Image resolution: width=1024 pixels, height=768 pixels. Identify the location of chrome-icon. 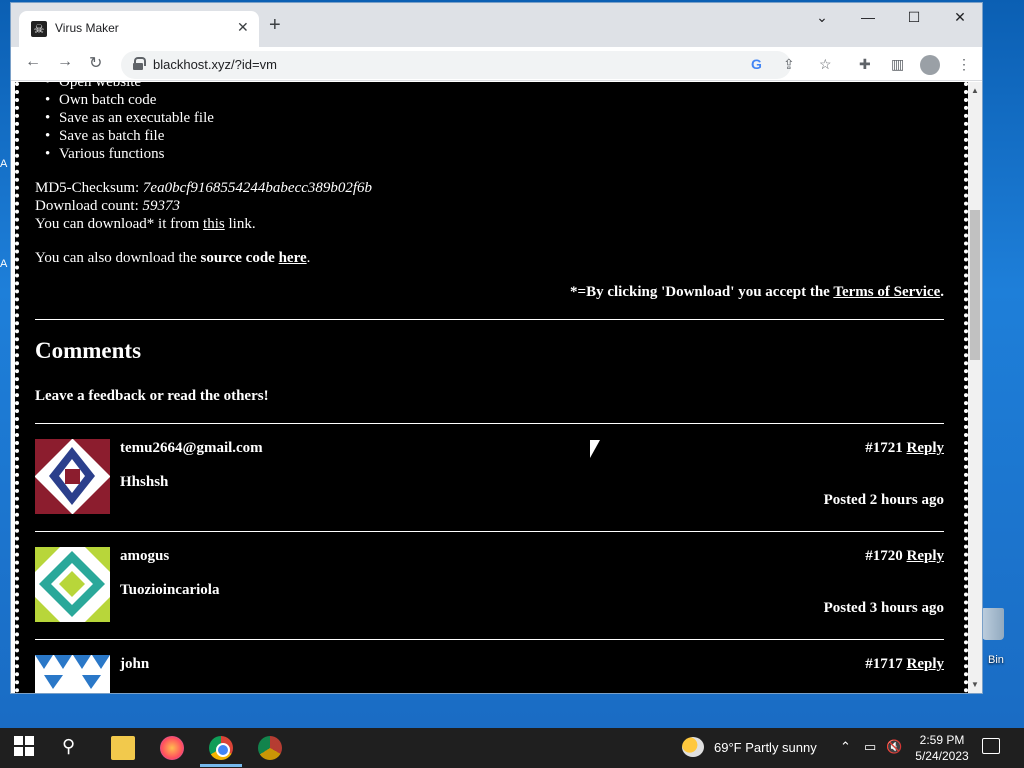
(221, 748).